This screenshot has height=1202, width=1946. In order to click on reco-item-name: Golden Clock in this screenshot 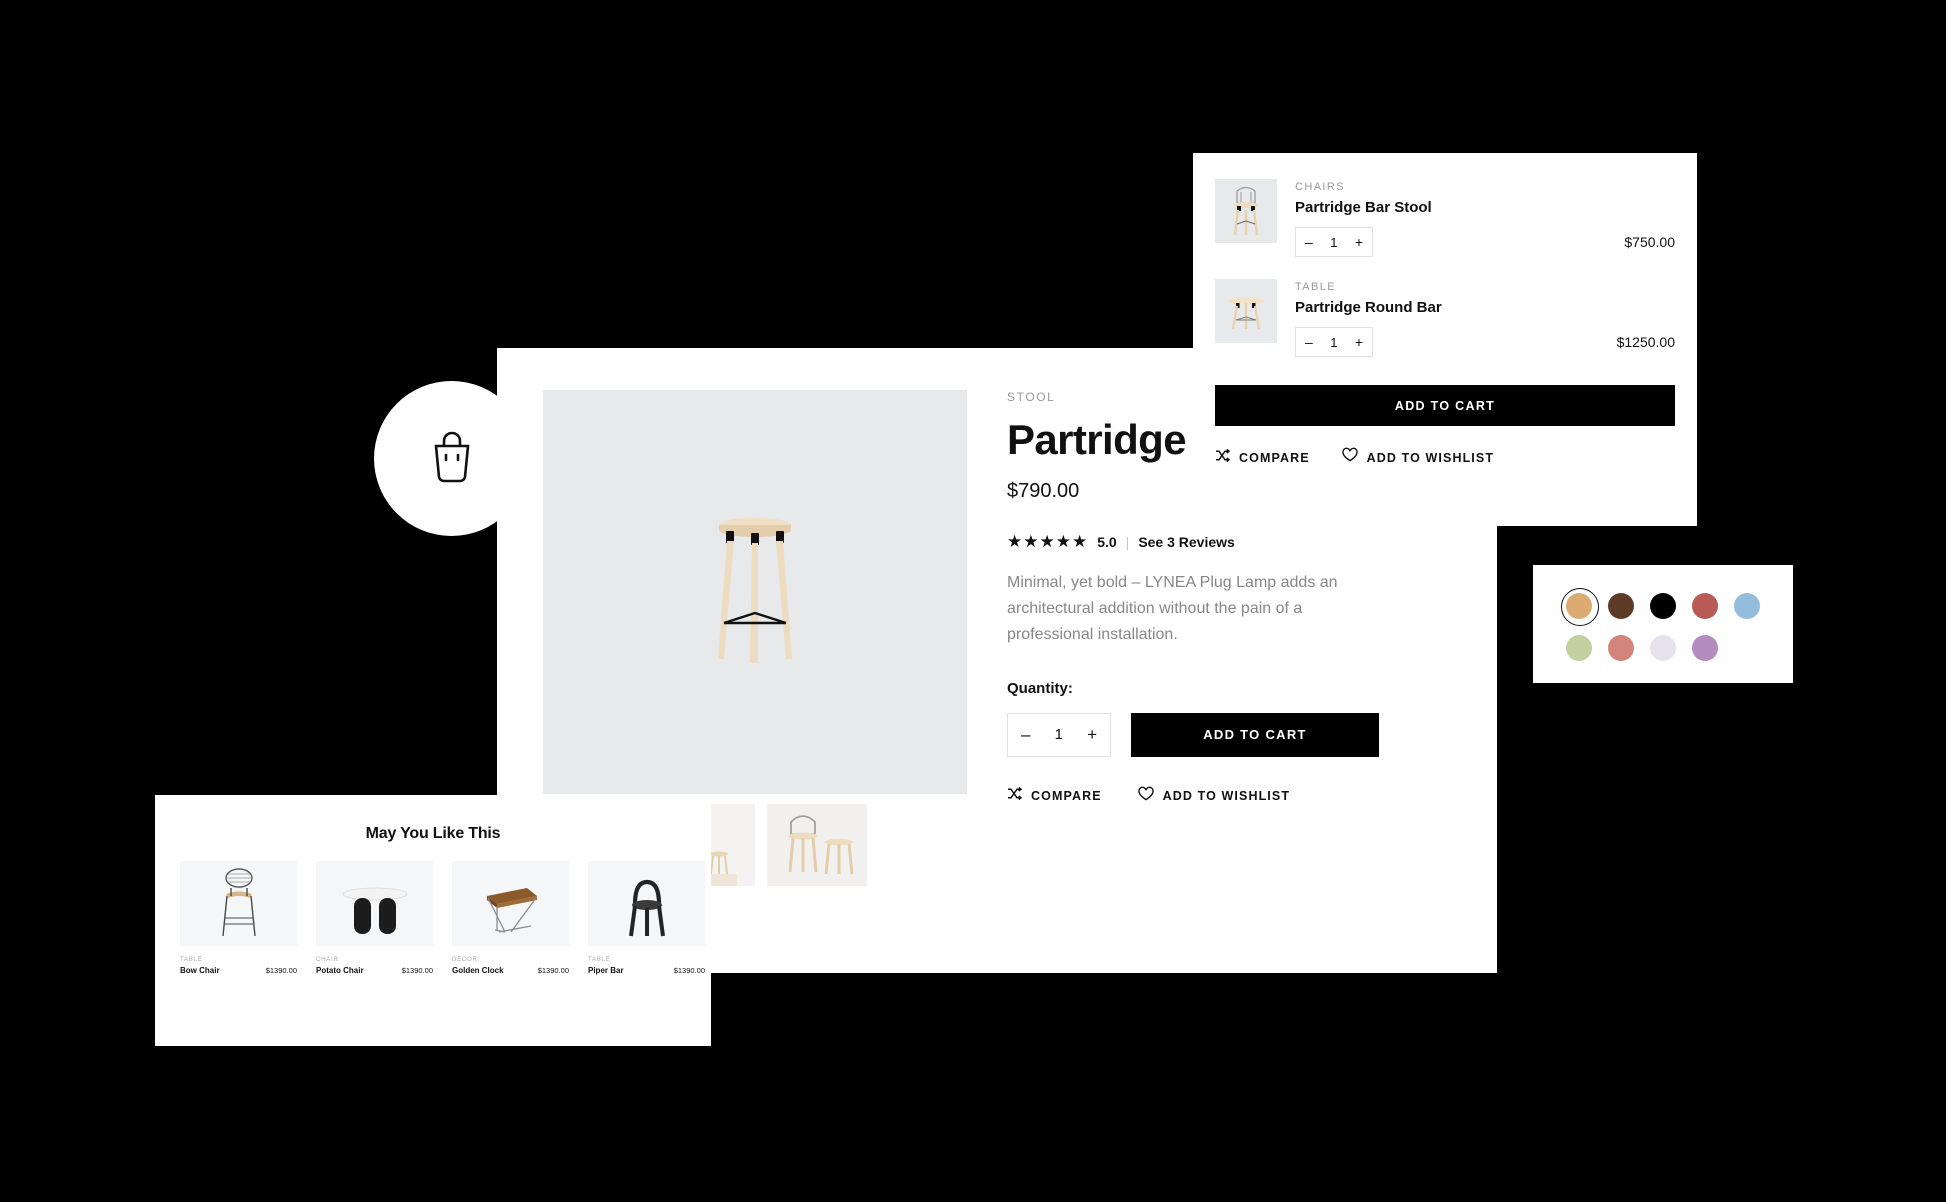, I will do `click(478, 970)`.